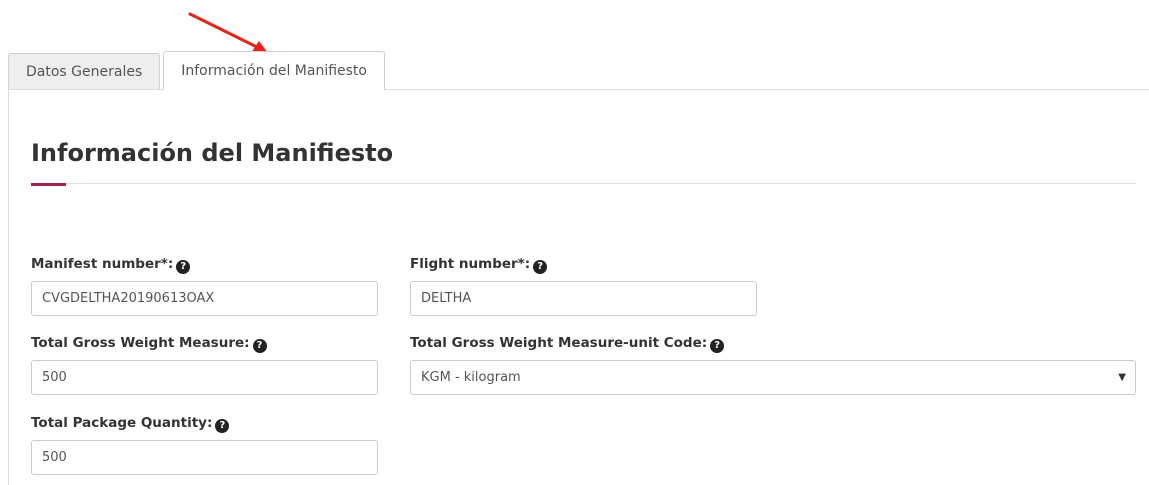 This screenshot has height=485, width=1149. I want to click on flight-number-input, so click(583, 298).